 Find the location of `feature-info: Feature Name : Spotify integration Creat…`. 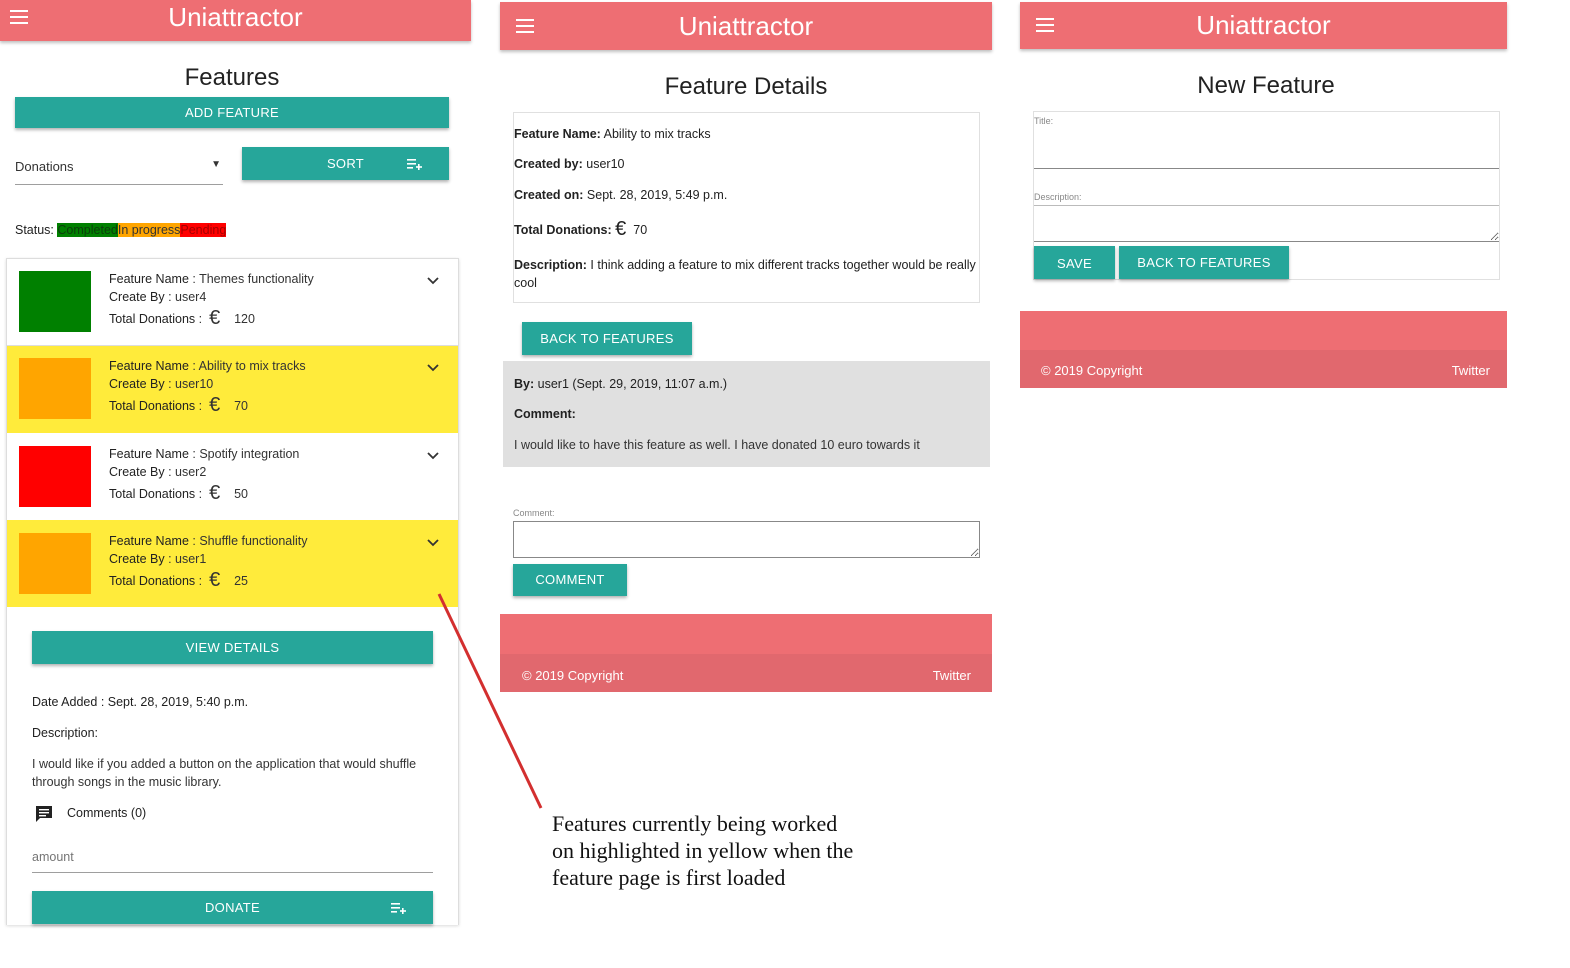

feature-info: Feature Name : Spotify integration Creat… is located at coordinates (204, 475).